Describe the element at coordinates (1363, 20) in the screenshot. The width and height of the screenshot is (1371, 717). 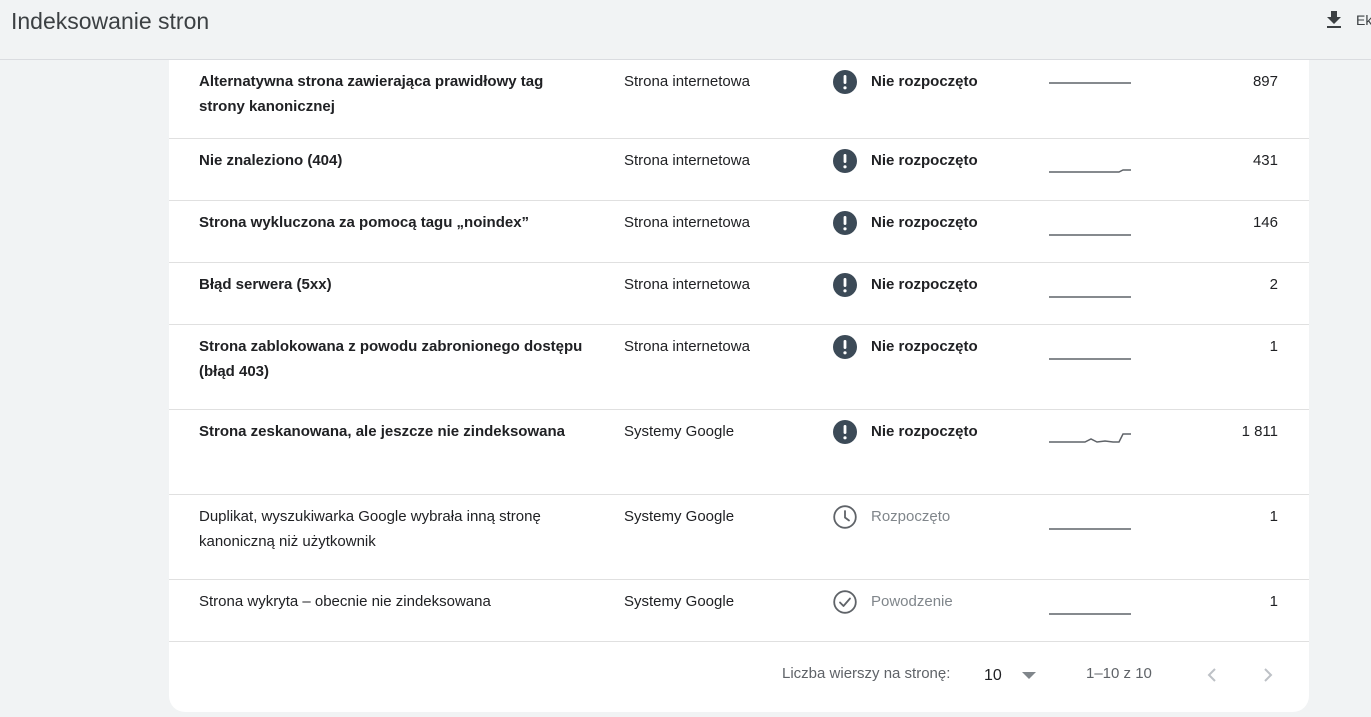
I see `export-label: Ek` at that location.